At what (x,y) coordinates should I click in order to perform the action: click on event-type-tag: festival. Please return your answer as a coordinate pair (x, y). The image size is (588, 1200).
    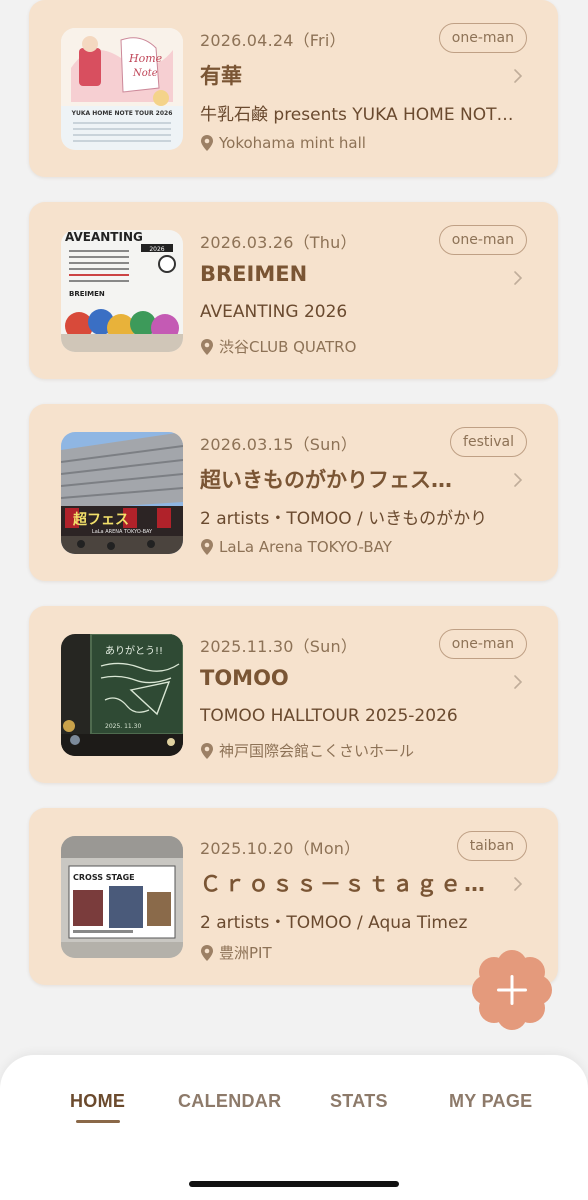
    Looking at the image, I should click on (488, 442).